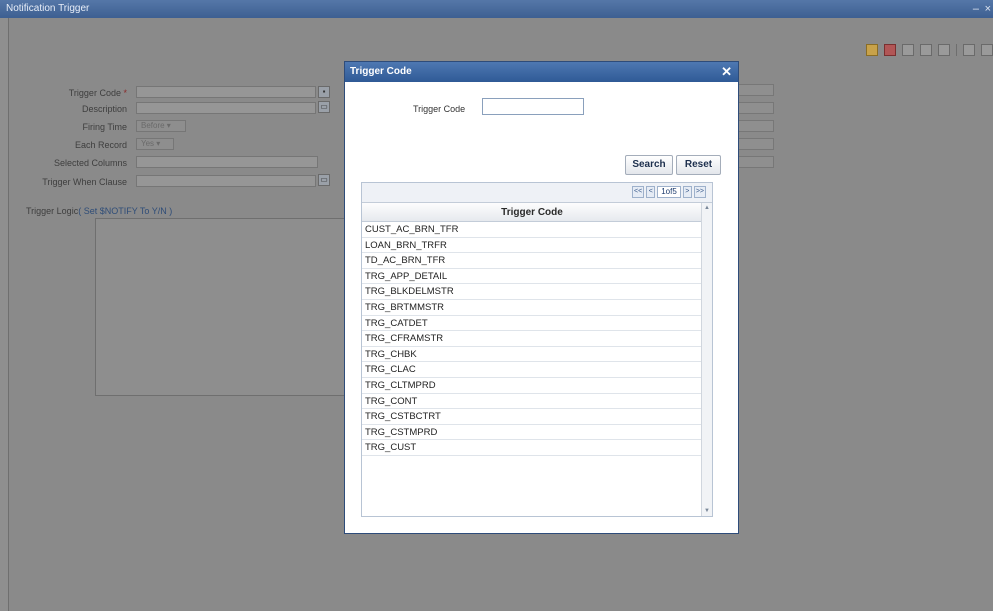  What do you see at coordinates (890, 50) in the screenshot?
I see `delete-icon` at bounding box center [890, 50].